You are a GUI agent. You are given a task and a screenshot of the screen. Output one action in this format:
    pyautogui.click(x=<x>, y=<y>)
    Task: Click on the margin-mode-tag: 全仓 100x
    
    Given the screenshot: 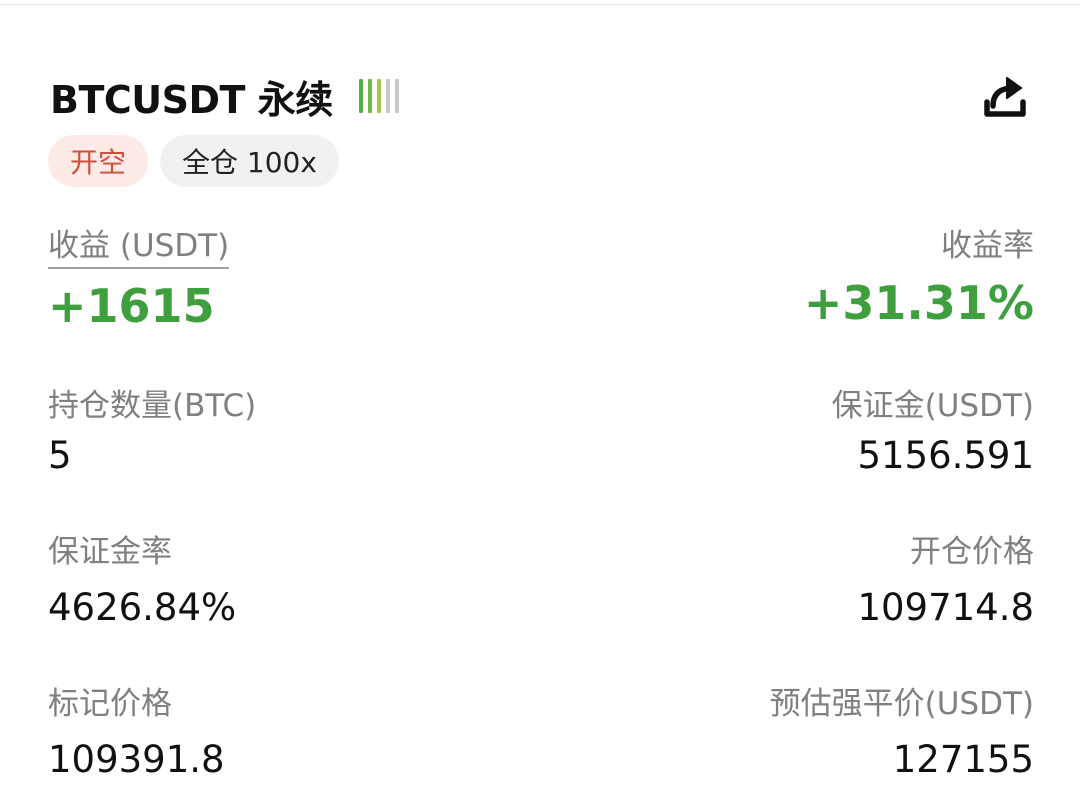 What is the action you would take?
    pyautogui.click(x=249, y=161)
    